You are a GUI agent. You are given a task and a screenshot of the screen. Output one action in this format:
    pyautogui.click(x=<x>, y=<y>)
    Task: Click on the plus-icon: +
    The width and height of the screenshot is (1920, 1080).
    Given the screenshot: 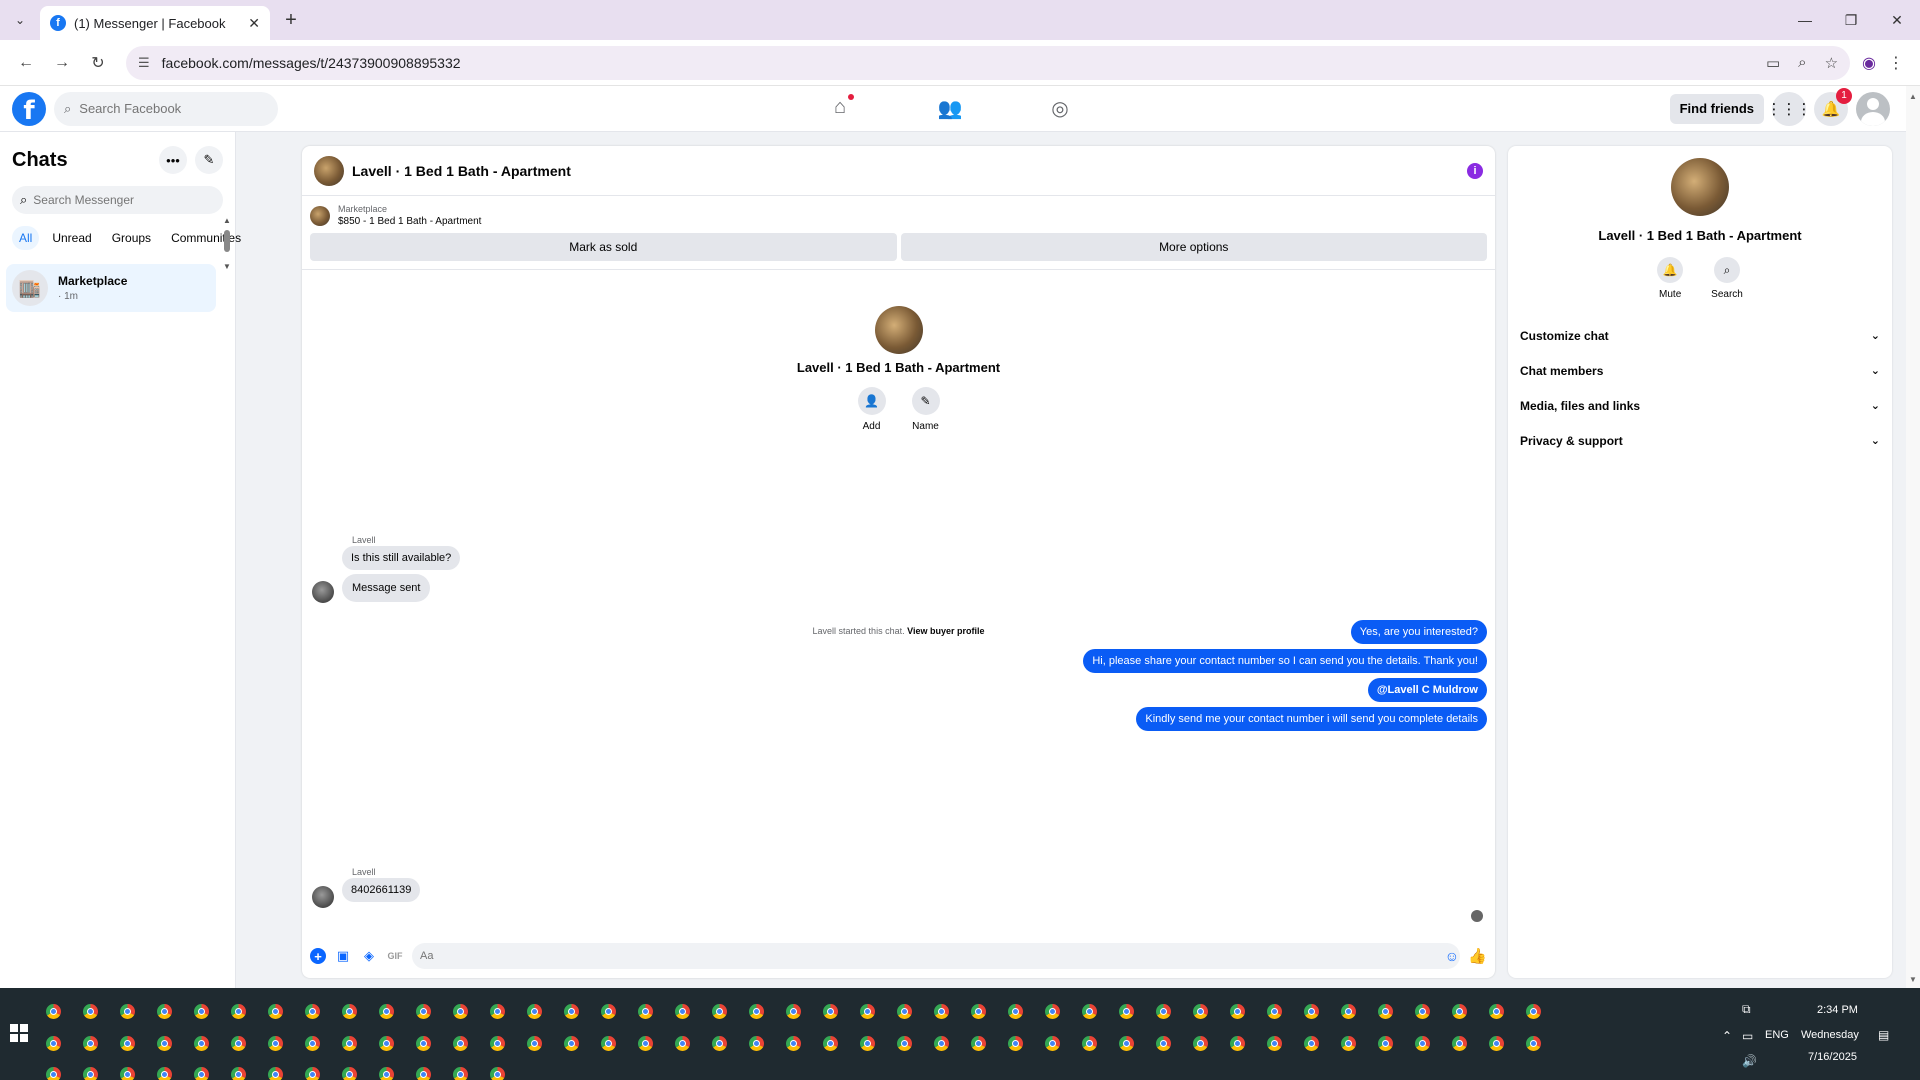 What is the action you would take?
    pyautogui.click(x=318, y=956)
    